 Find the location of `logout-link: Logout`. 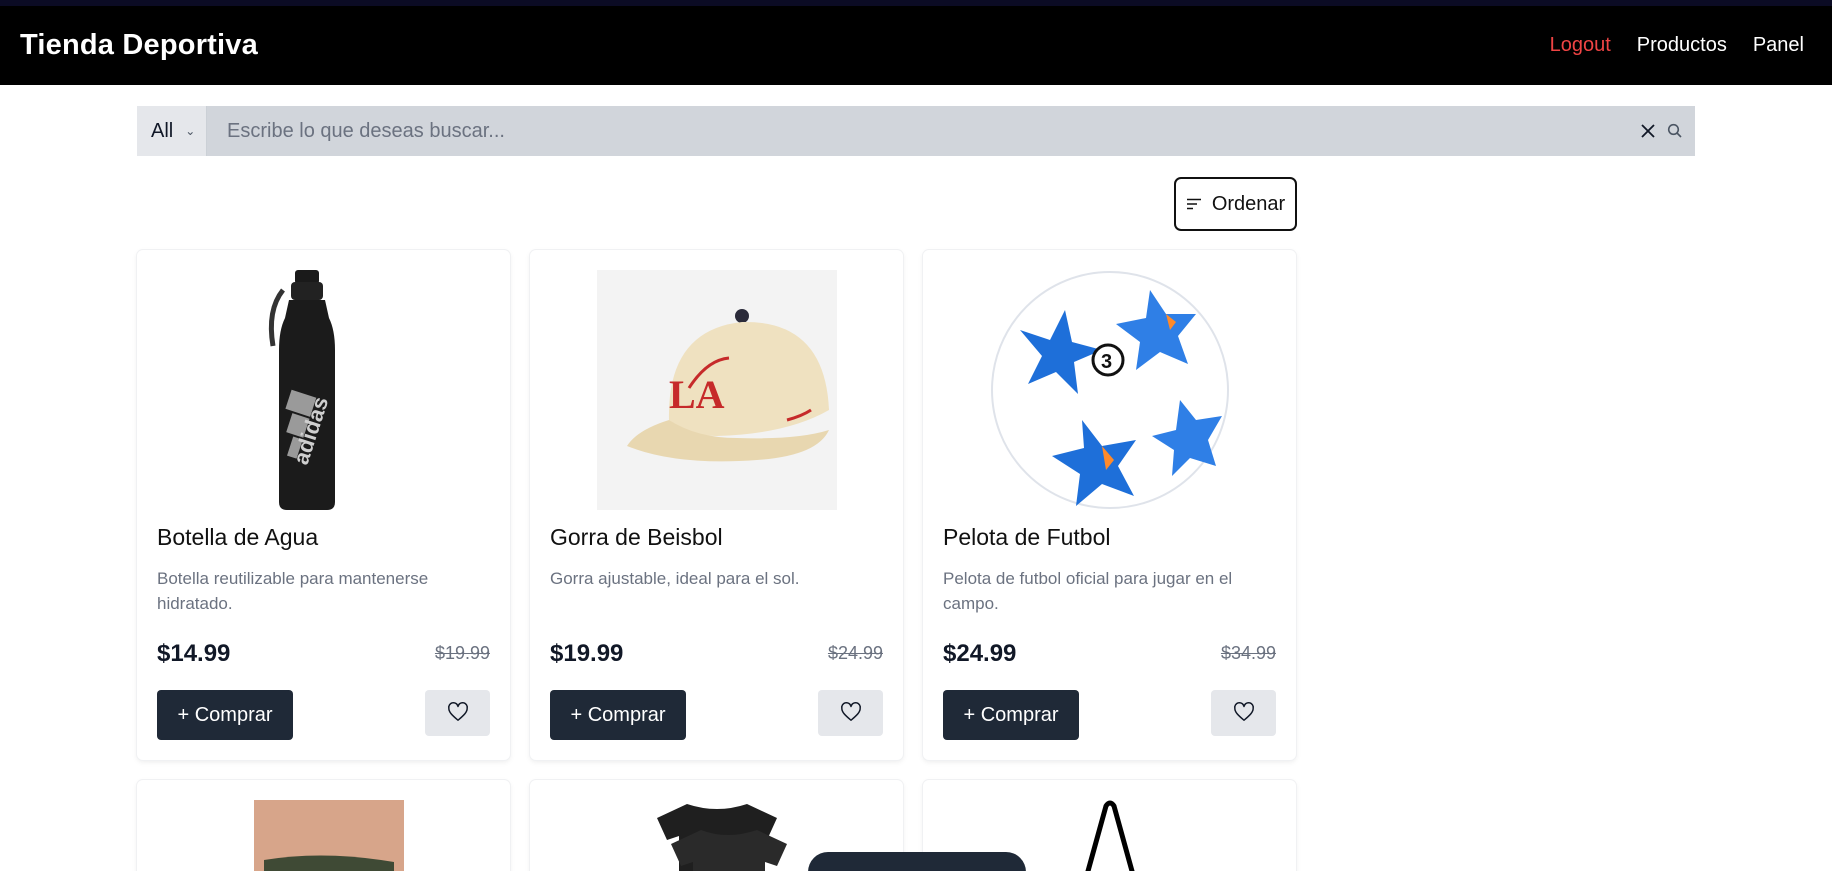

logout-link: Logout is located at coordinates (1580, 45).